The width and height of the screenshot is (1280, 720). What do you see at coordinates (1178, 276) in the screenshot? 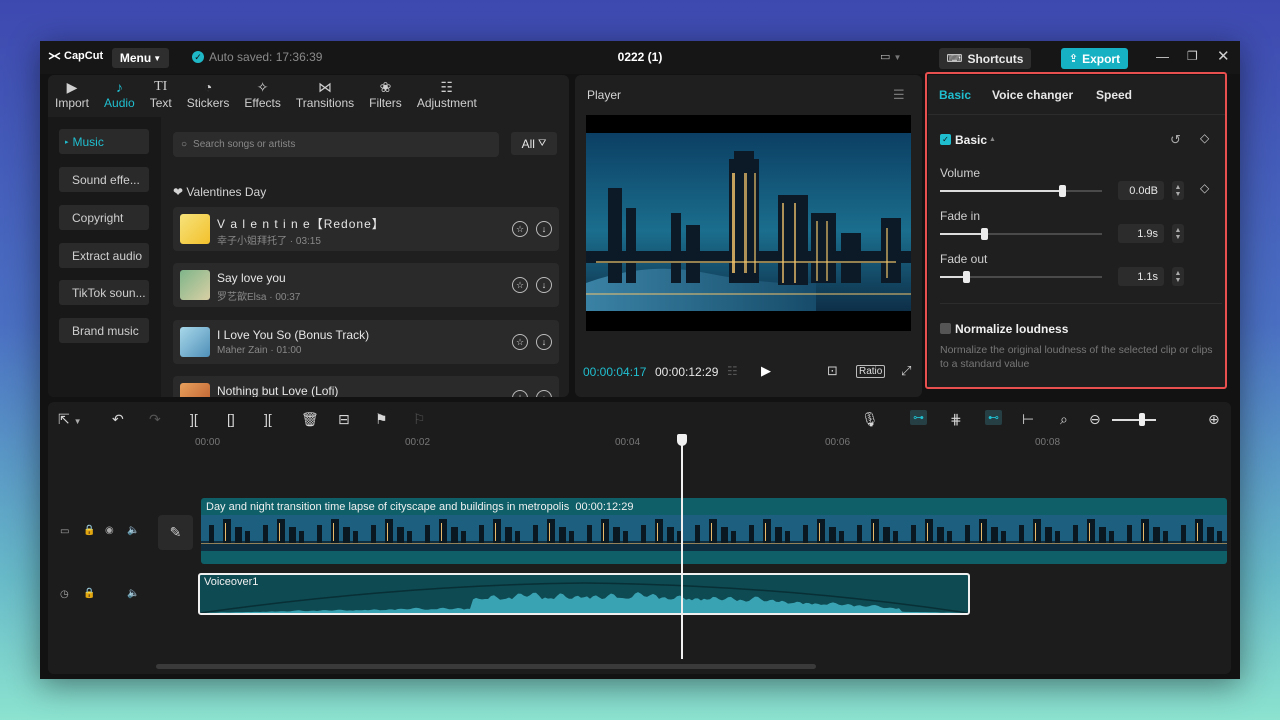
I see `fade-out-stepper: ▲ ▼` at bounding box center [1178, 276].